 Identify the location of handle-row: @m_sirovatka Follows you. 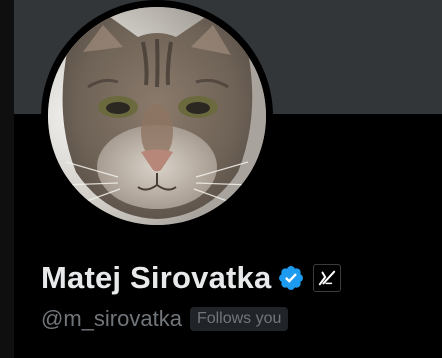
(165, 319).